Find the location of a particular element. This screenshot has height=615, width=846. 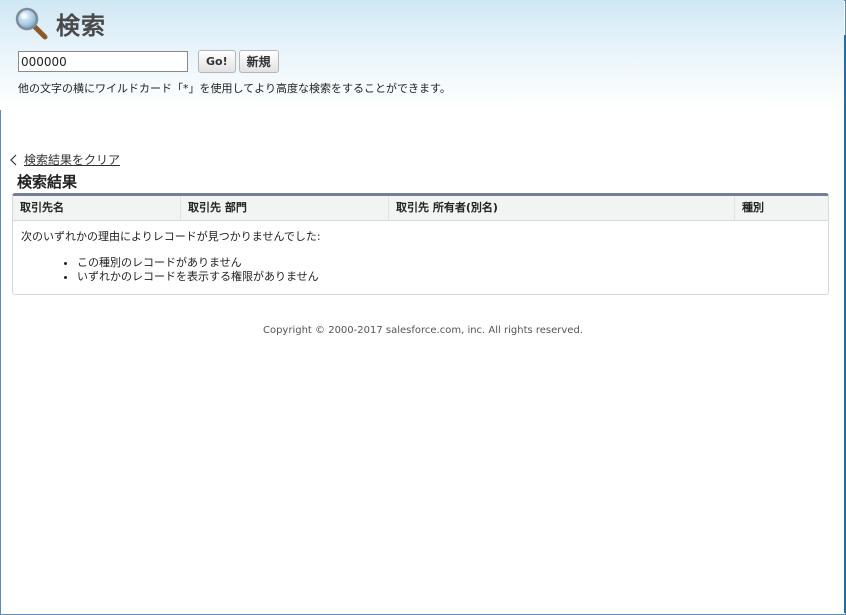

table-header: 取引先名 取引先 部門 取引先 所有者(別名) 種別 is located at coordinates (420, 208).